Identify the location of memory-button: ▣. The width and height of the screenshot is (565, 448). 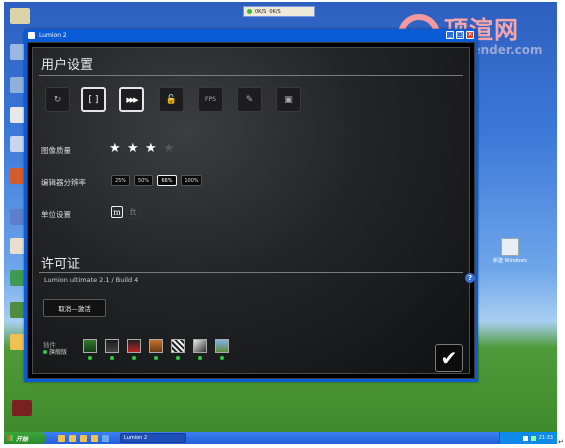
(288, 99).